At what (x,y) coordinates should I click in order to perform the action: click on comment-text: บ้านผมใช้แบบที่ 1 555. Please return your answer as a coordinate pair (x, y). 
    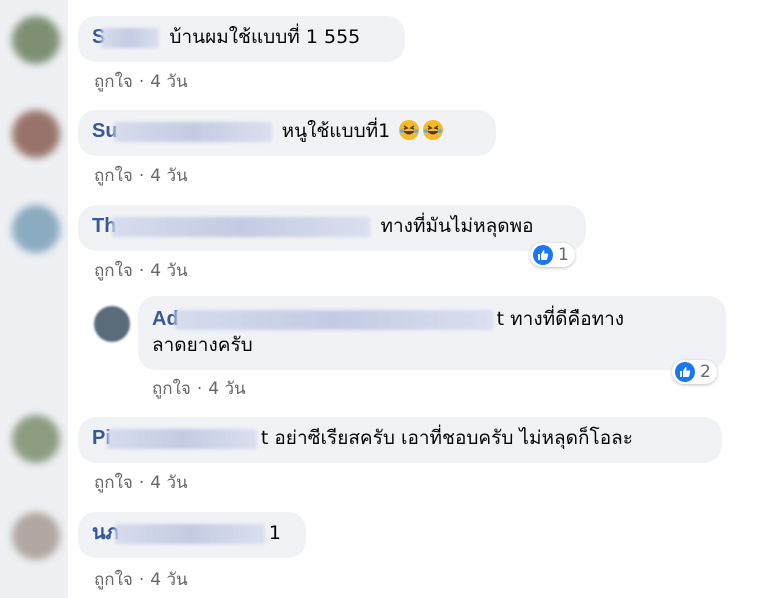
    Looking at the image, I should click on (265, 37).